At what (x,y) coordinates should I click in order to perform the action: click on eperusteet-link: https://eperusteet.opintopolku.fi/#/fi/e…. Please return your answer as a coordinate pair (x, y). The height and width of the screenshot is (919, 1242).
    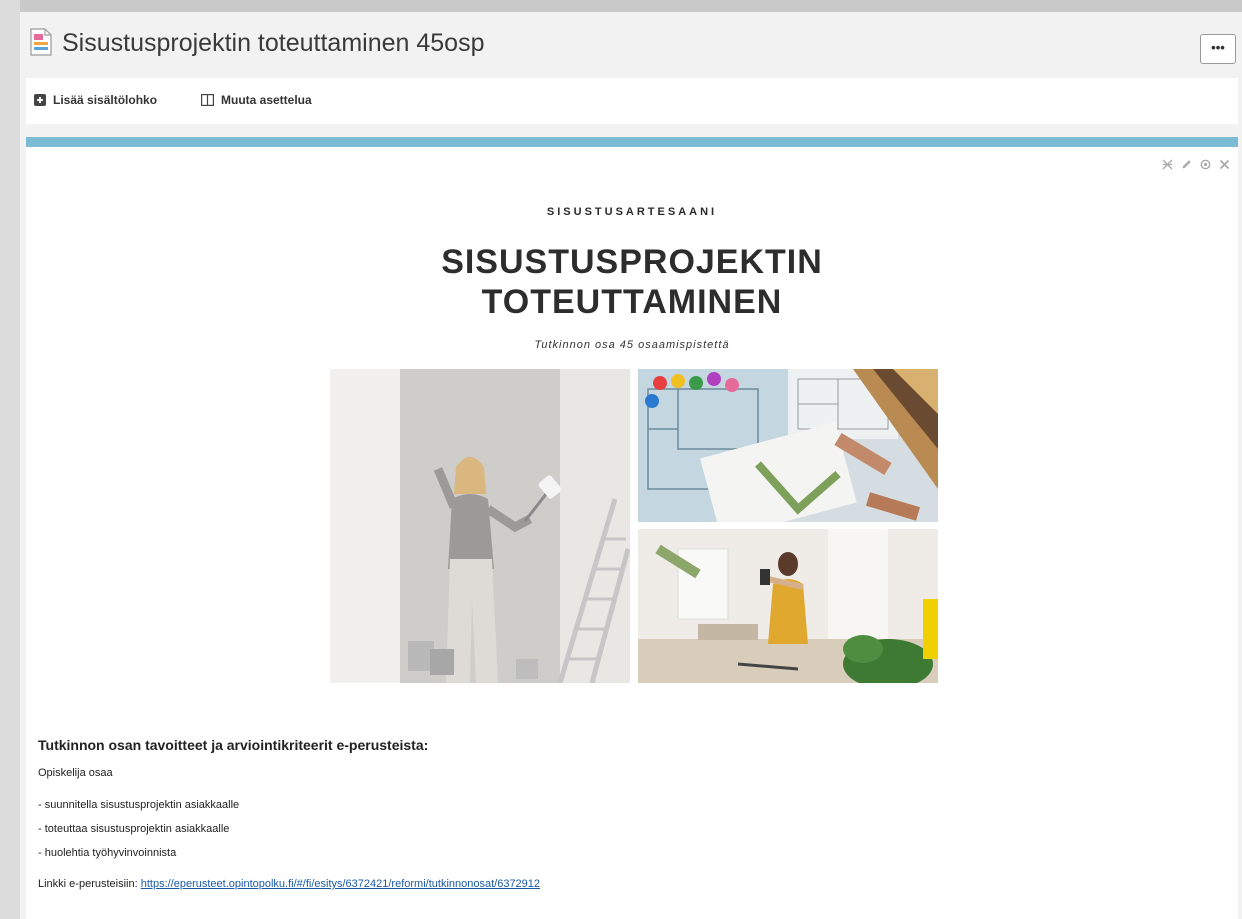
    Looking at the image, I should click on (340, 884).